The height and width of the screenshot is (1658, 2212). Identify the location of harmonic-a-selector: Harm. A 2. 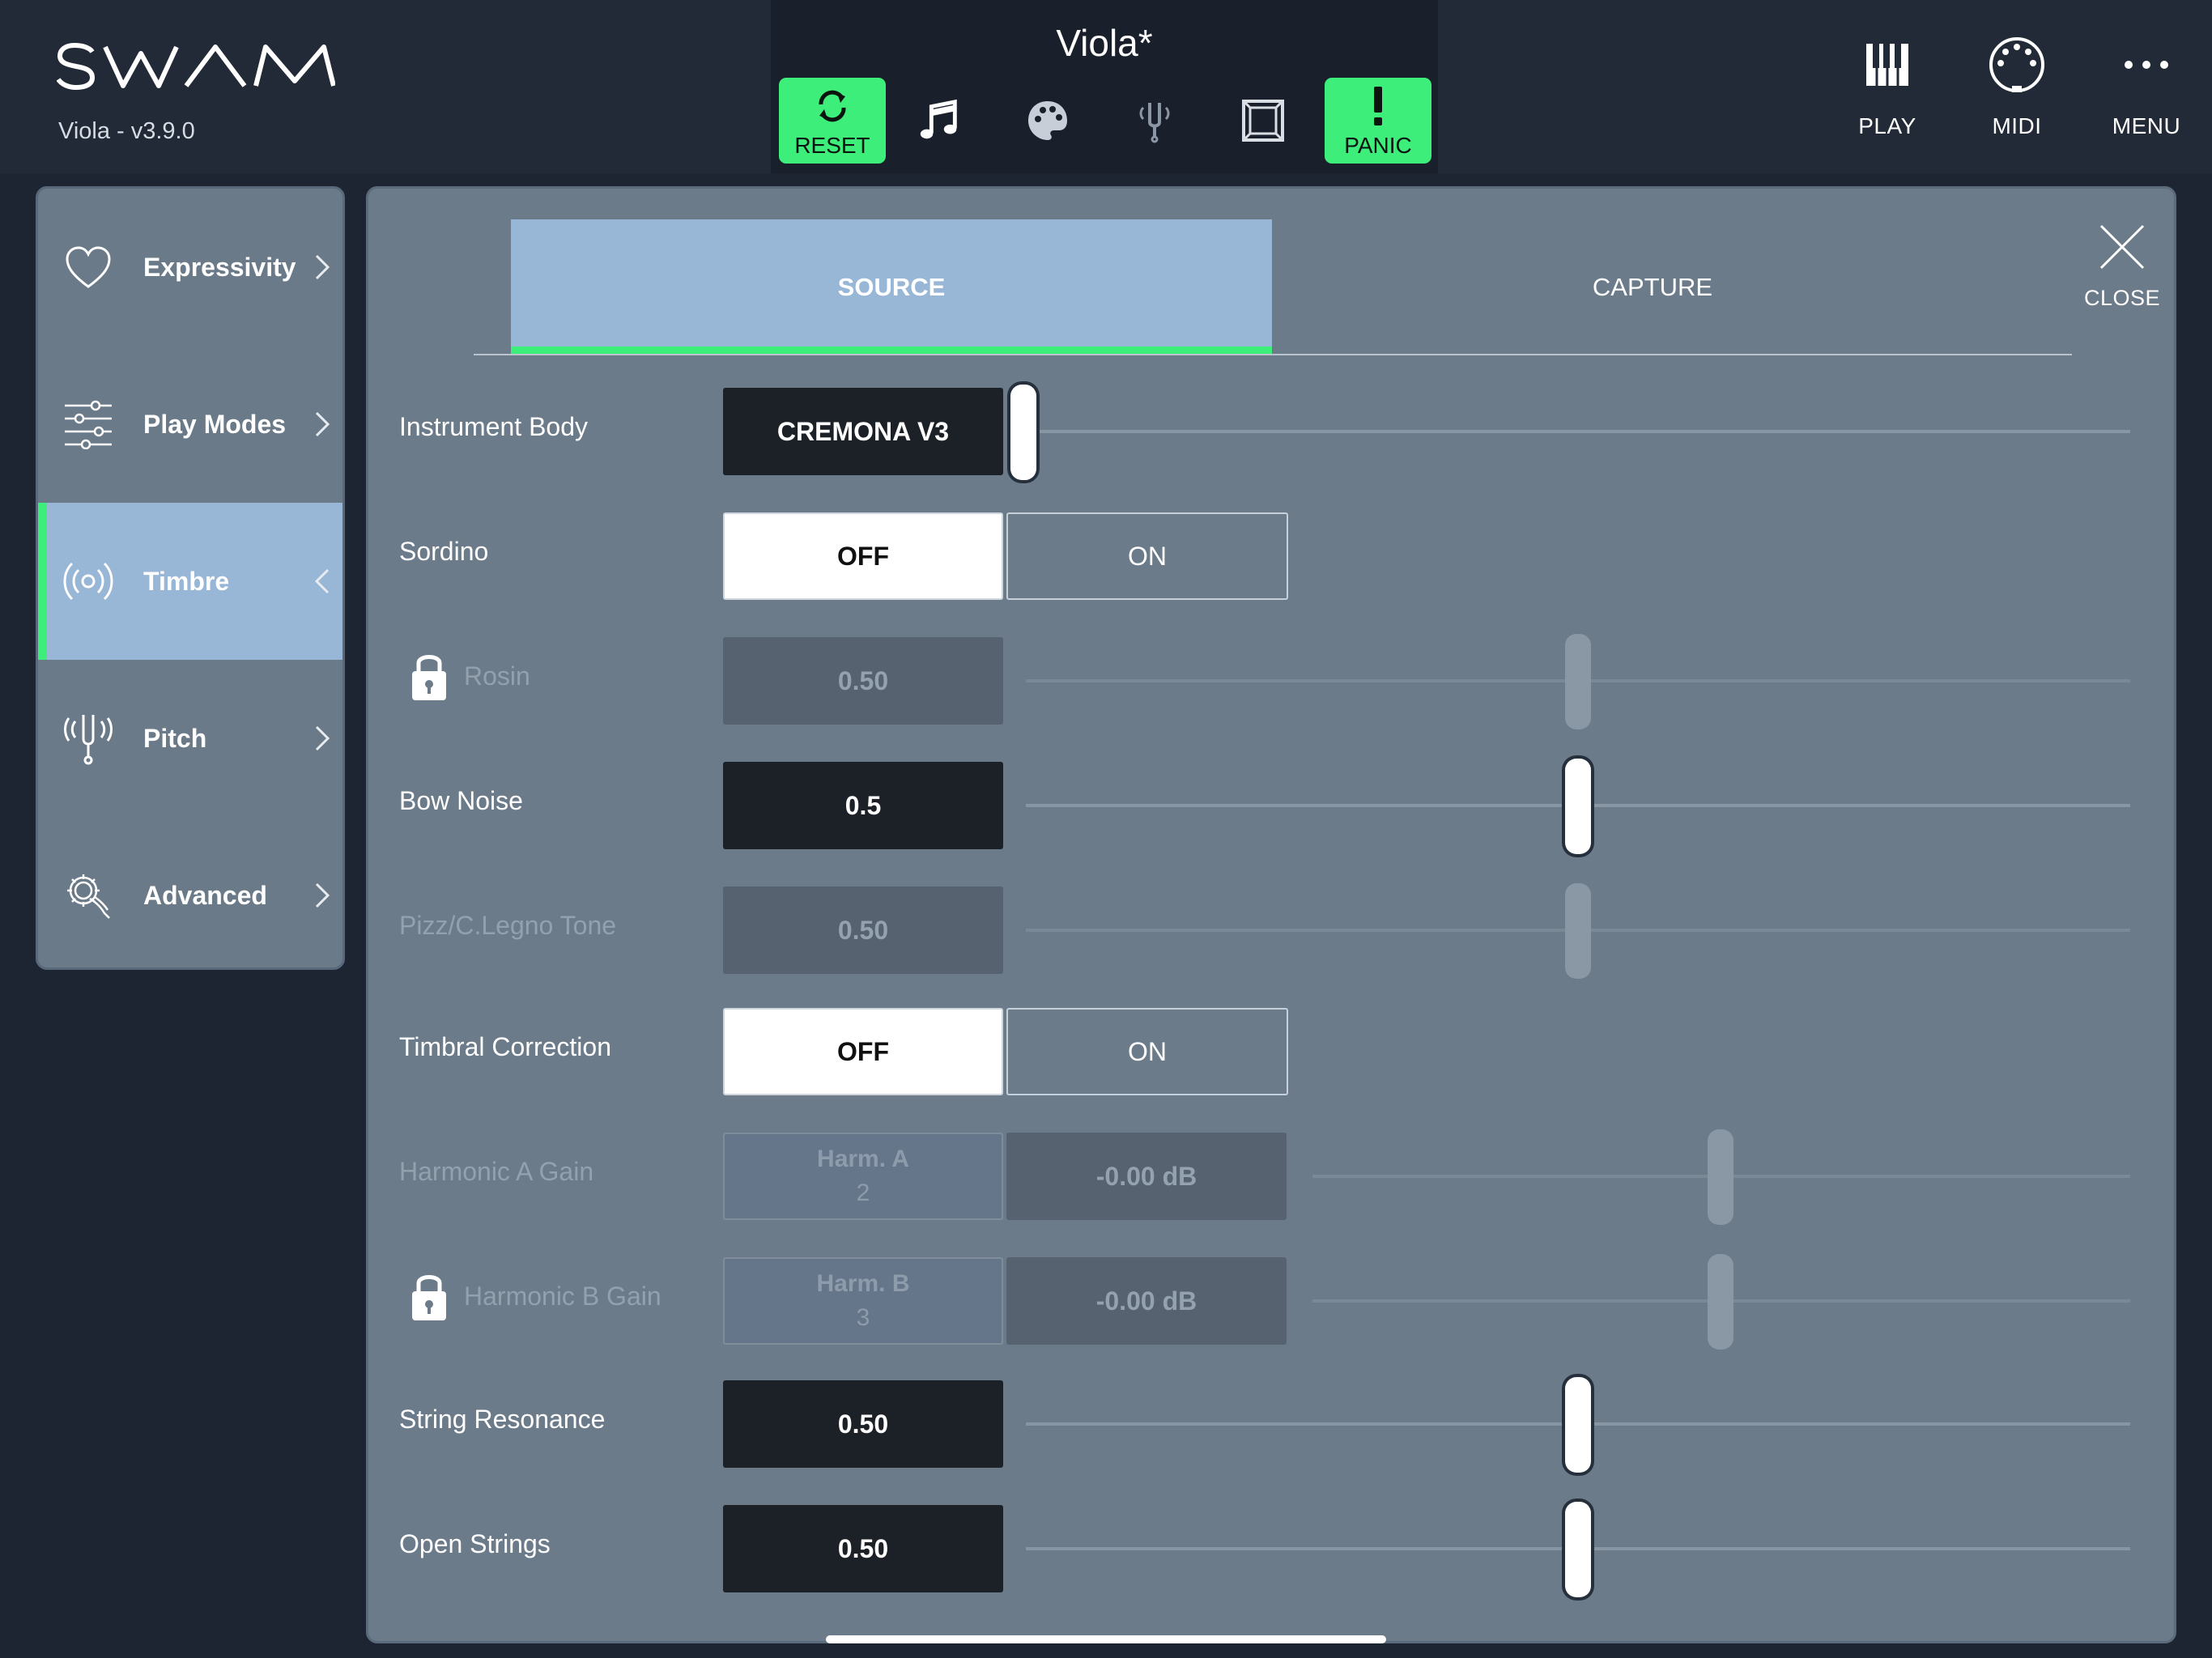
(863, 1176).